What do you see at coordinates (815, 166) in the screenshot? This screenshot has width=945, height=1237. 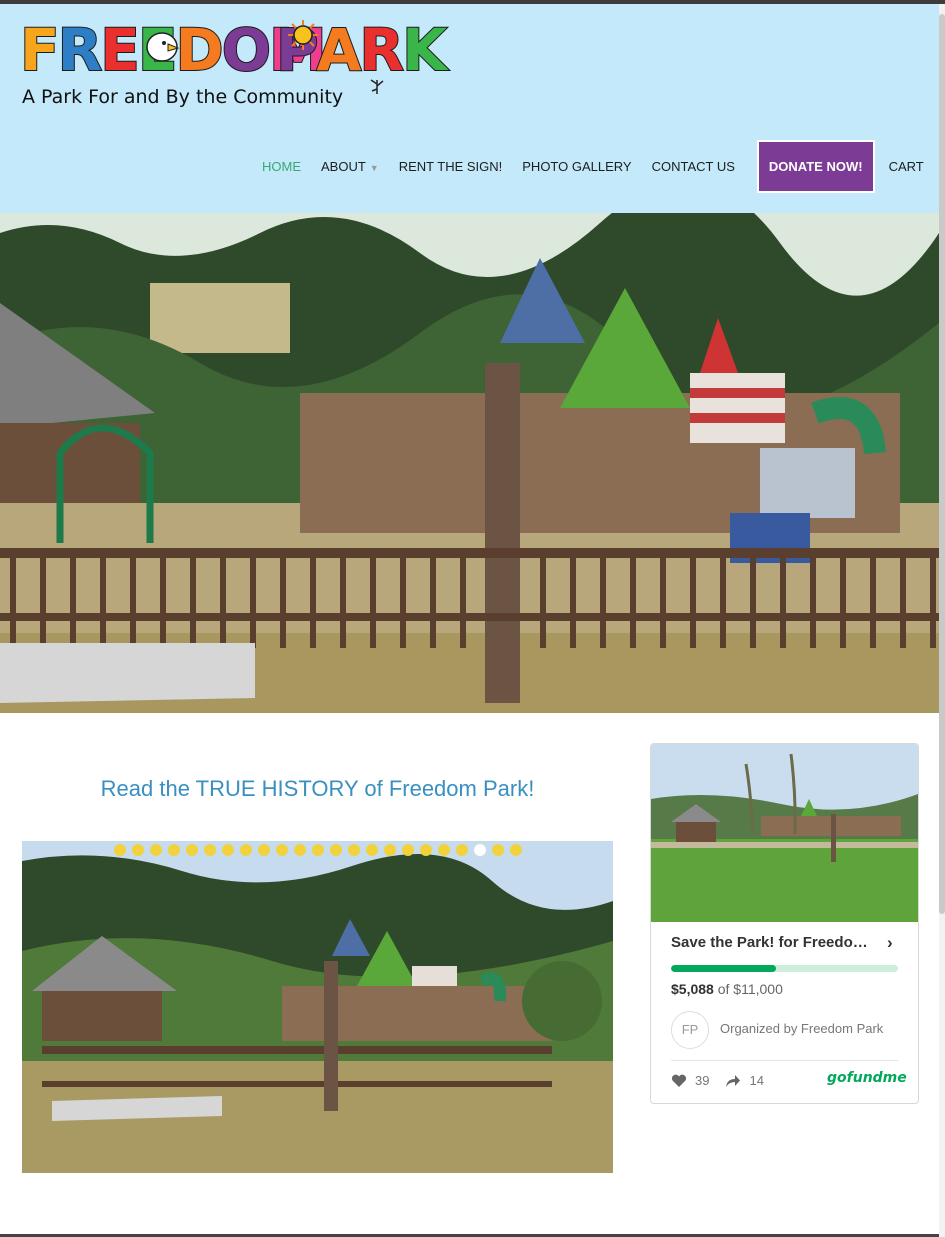 I see `donate-button: DONATE NOW!` at bounding box center [815, 166].